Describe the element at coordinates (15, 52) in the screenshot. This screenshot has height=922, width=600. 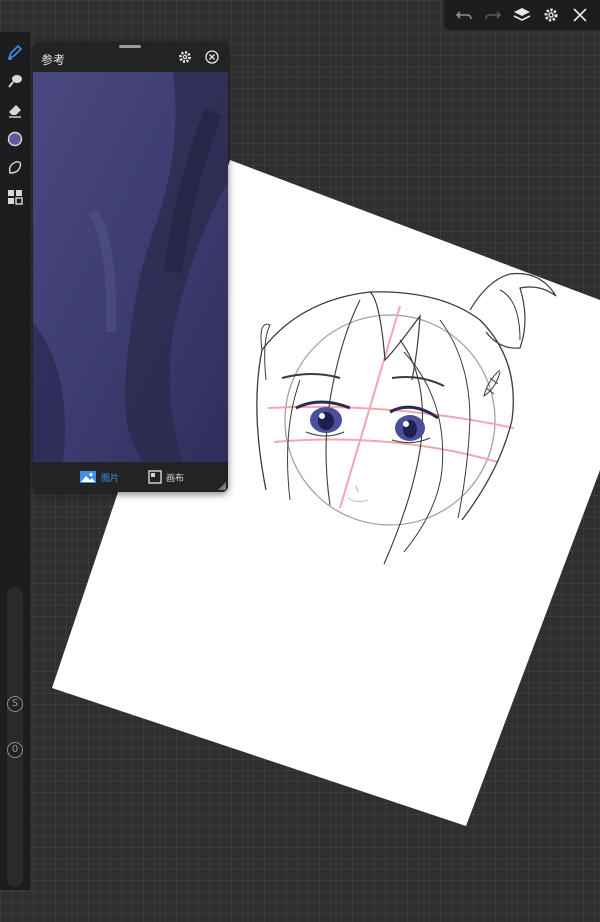
I see `pen-icon` at that location.